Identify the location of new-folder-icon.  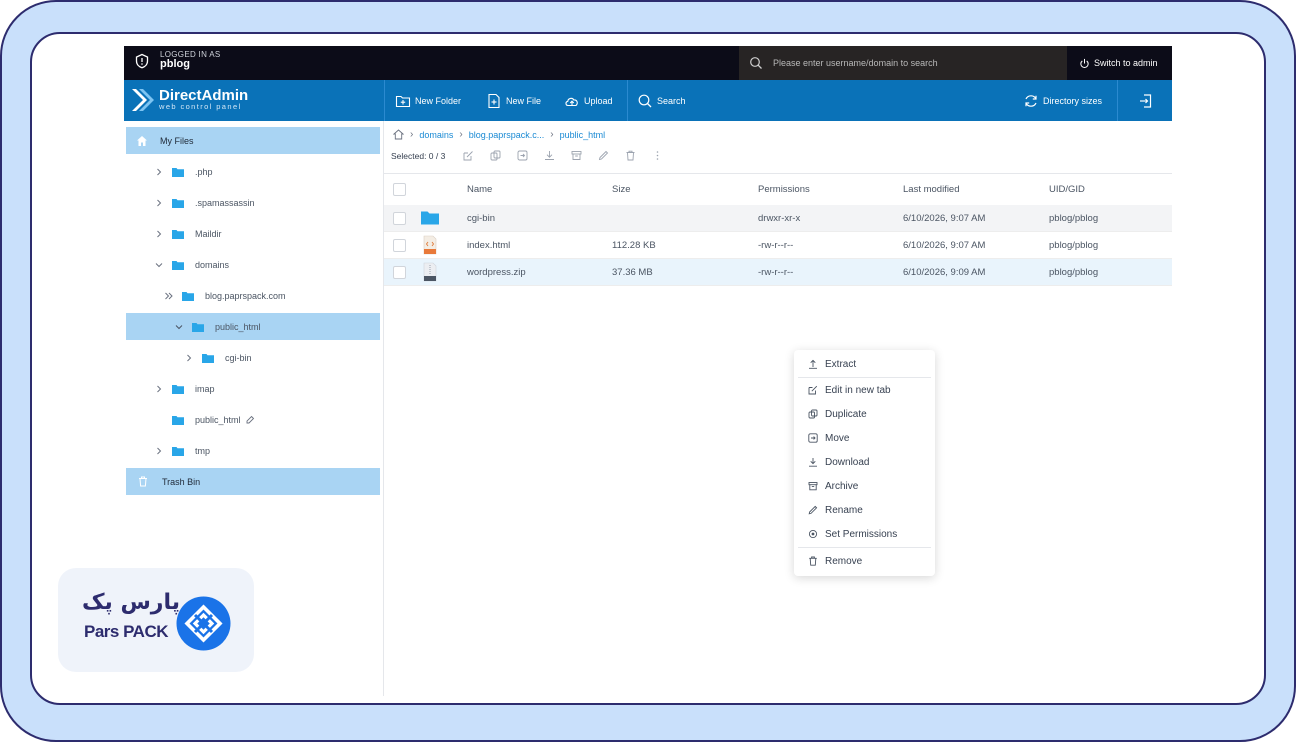
(403, 101).